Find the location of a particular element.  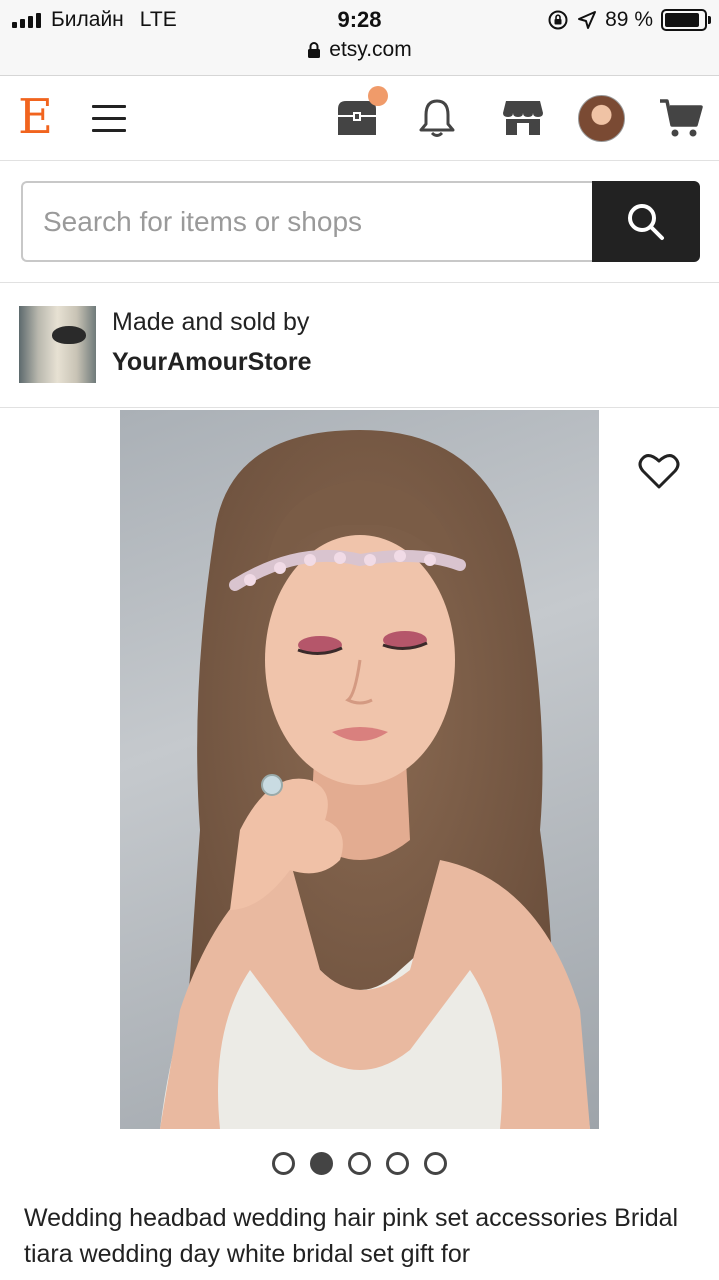

shop-icon is located at coordinates (523, 118).